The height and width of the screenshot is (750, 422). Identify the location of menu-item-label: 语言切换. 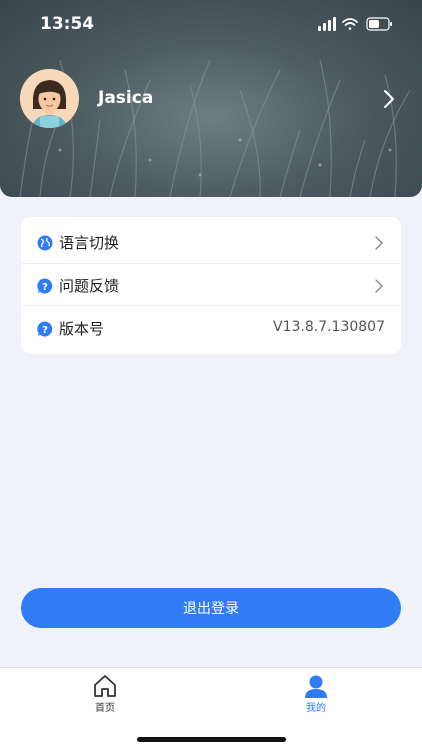
(89, 243).